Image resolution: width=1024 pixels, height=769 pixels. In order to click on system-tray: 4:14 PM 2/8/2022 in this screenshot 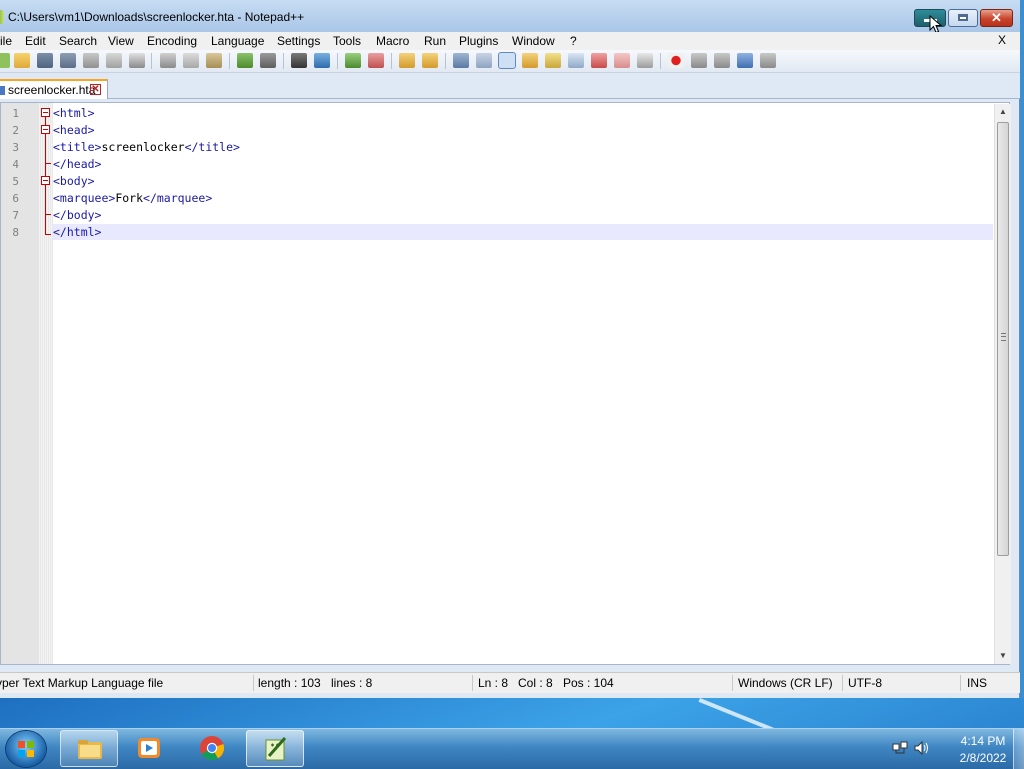, I will do `click(955, 749)`.